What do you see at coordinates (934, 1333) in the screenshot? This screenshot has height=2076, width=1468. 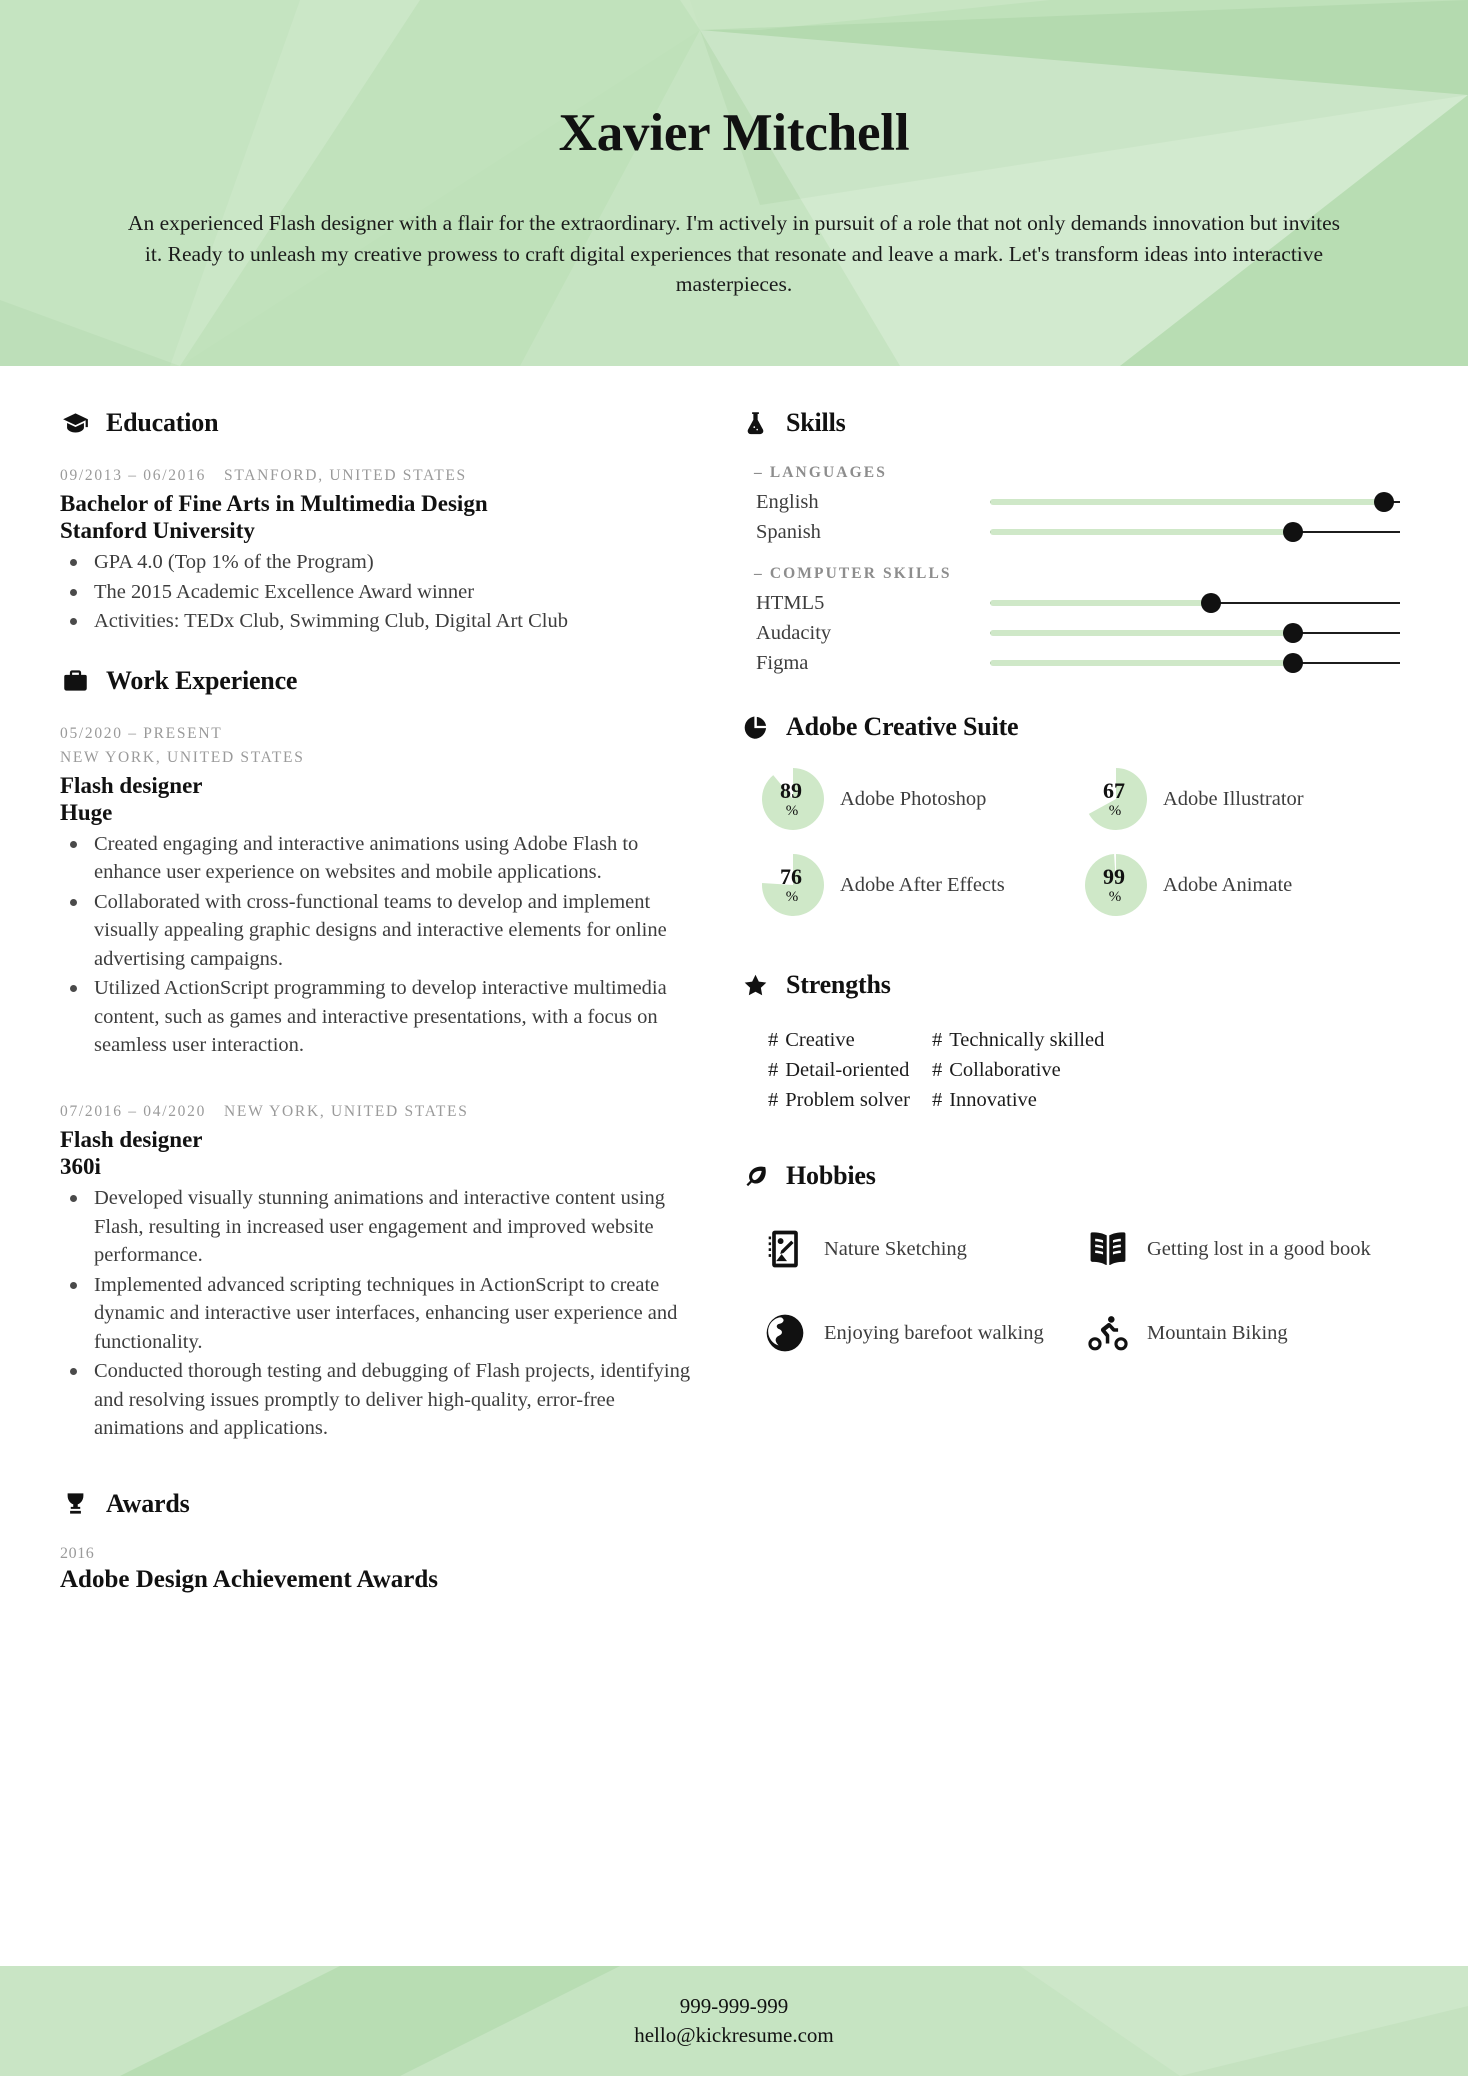 I see `hobby-label: Enjoying barefoot walking` at bounding box center [934, 1333].